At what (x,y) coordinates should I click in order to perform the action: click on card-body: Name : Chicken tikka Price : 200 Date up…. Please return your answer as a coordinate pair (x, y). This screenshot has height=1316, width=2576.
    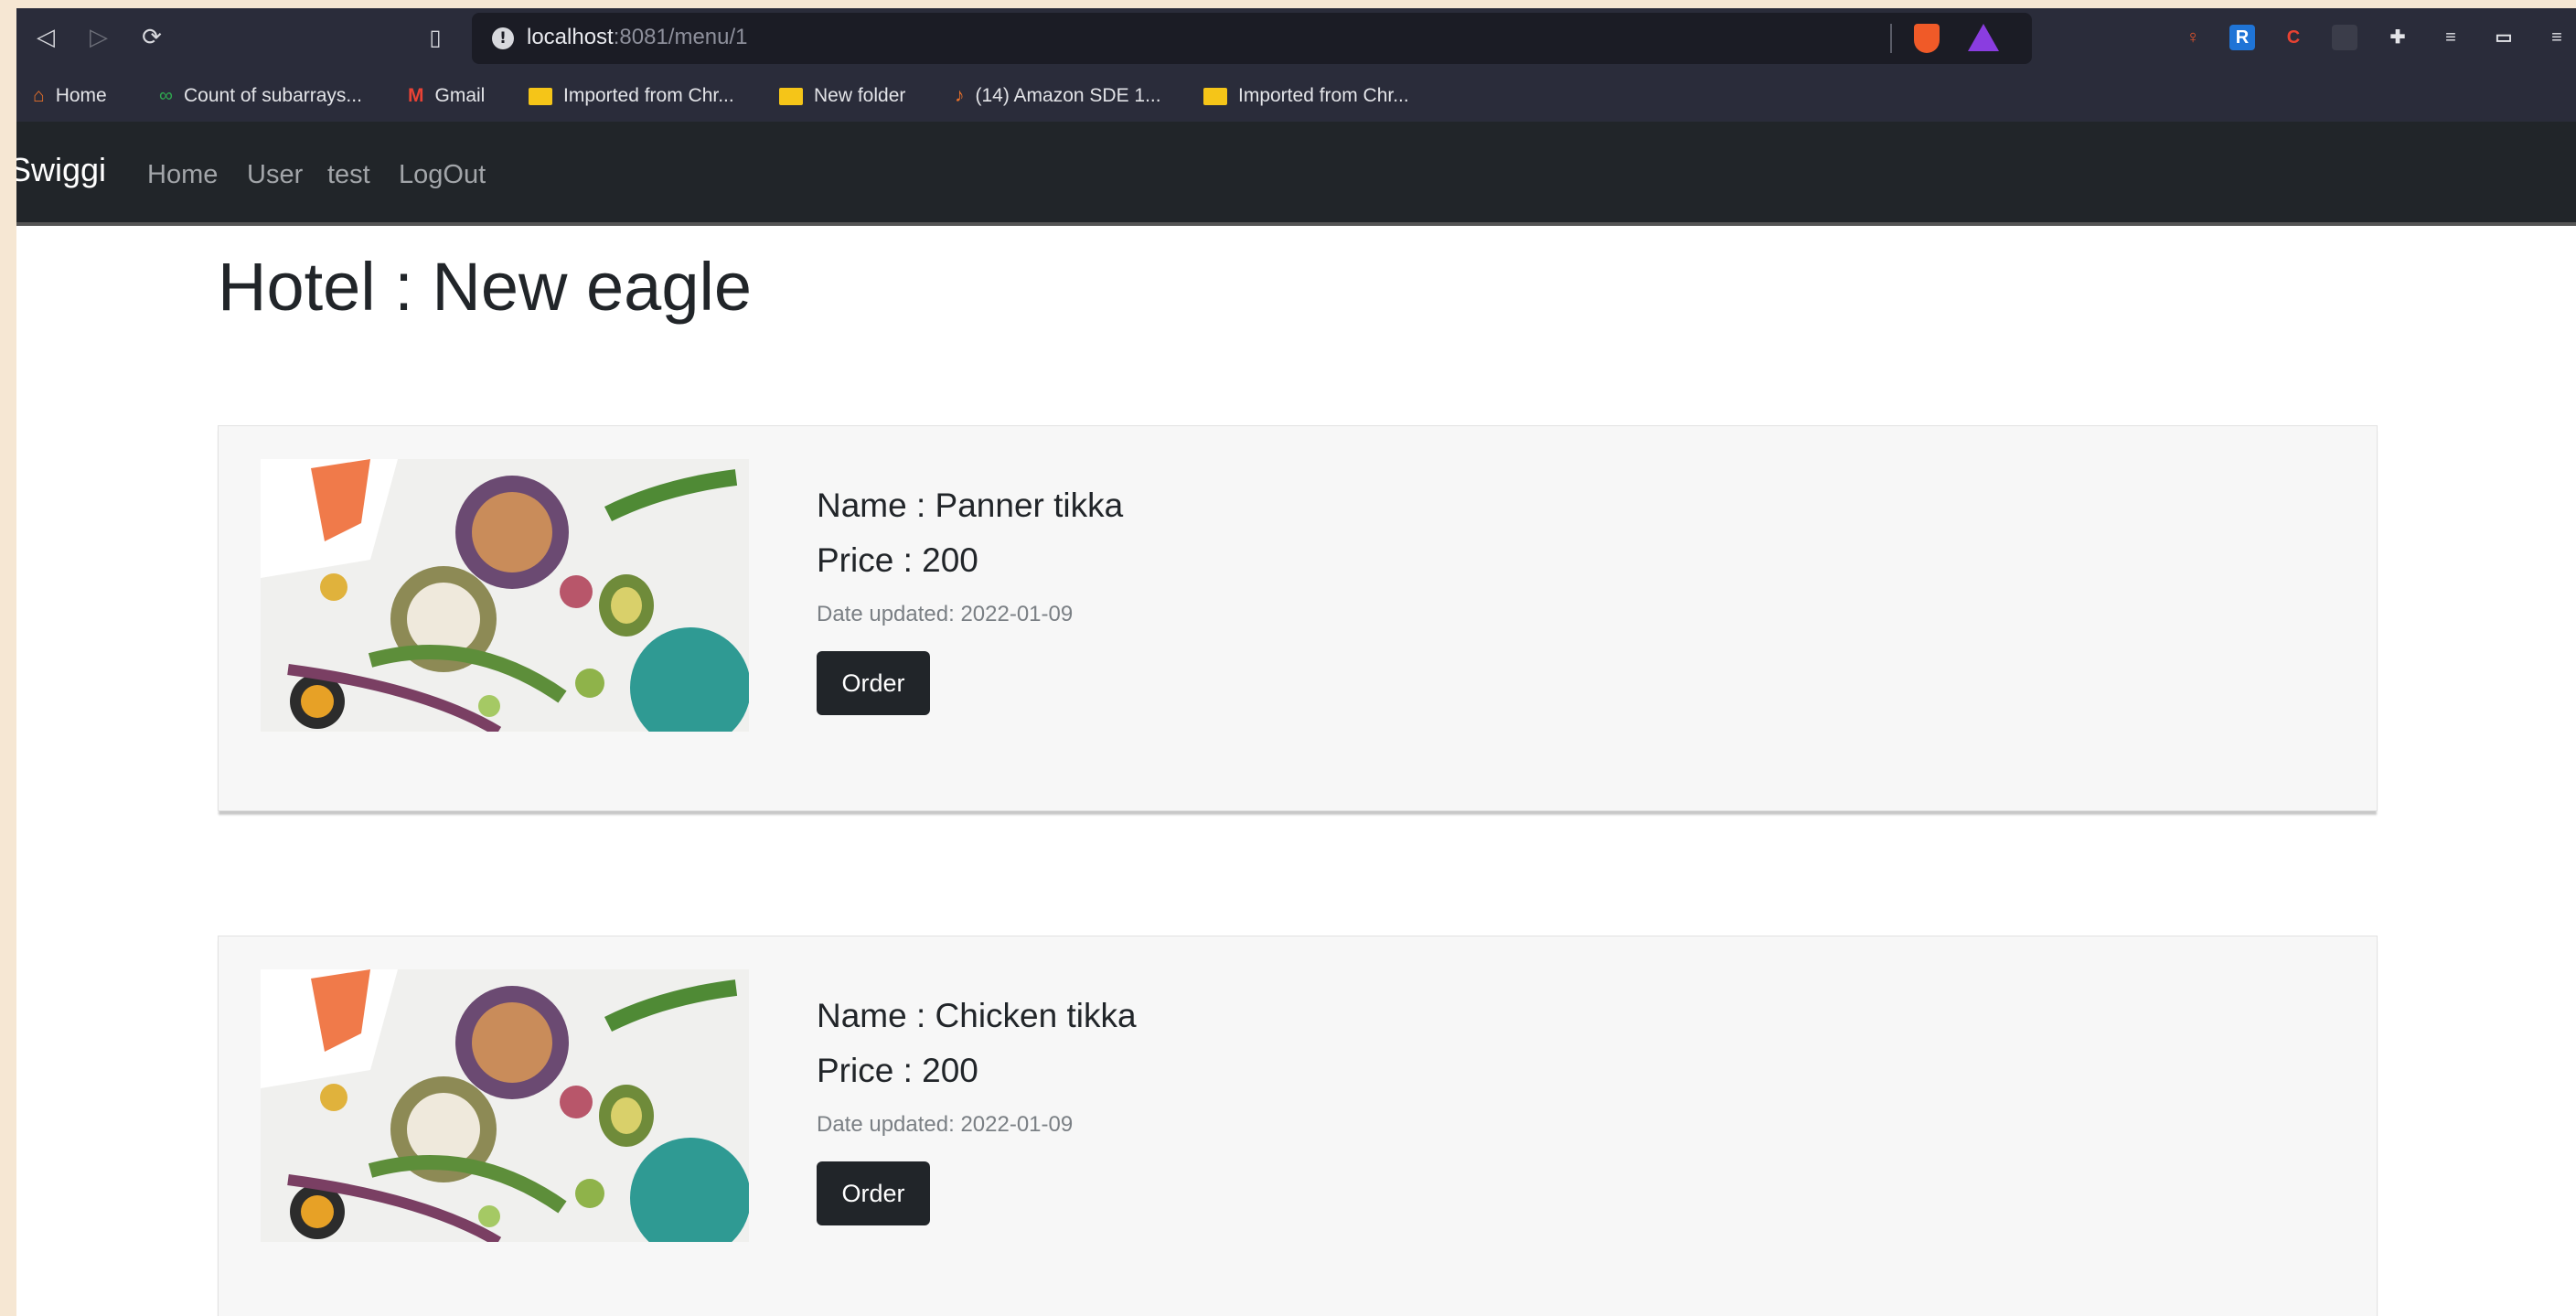
    Looking at the image, I should click on (977, 1111).